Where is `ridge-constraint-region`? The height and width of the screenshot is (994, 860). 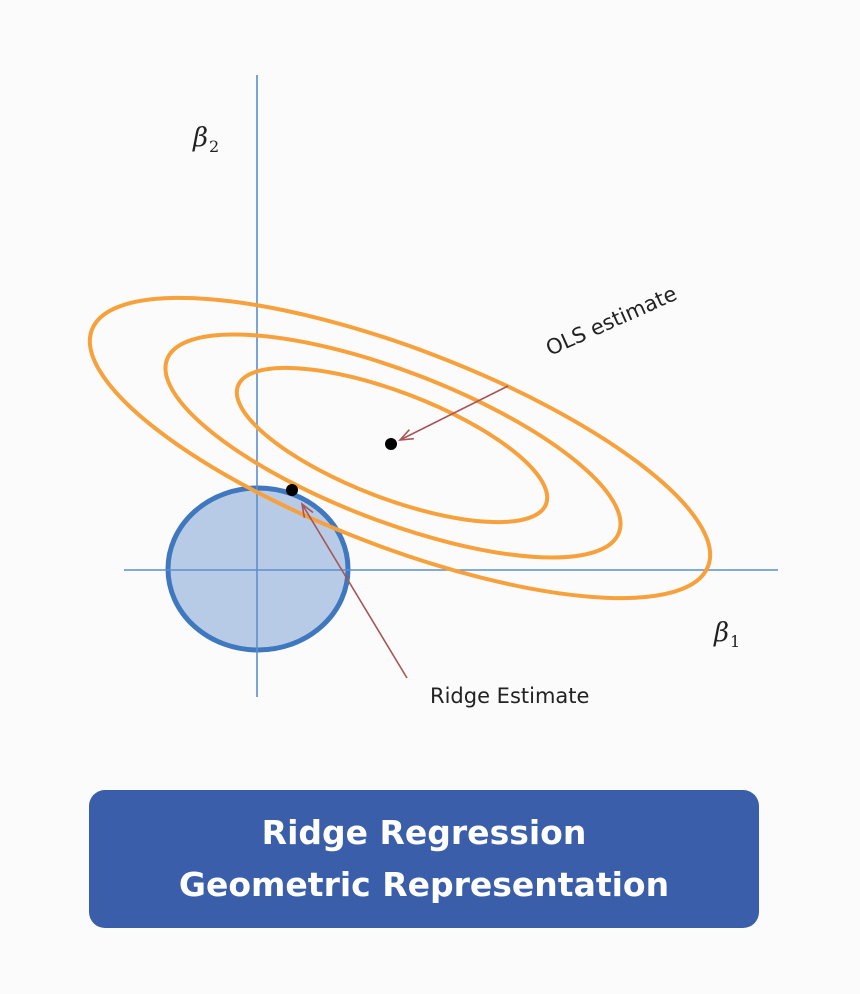 ridge-constraint-region is located at coordinates (258, 569).